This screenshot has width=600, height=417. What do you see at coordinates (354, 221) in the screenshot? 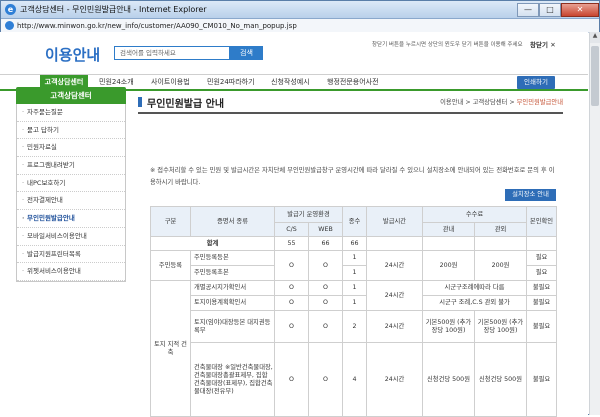
I see `th-count: 종수` at bounding box center [354, 221].